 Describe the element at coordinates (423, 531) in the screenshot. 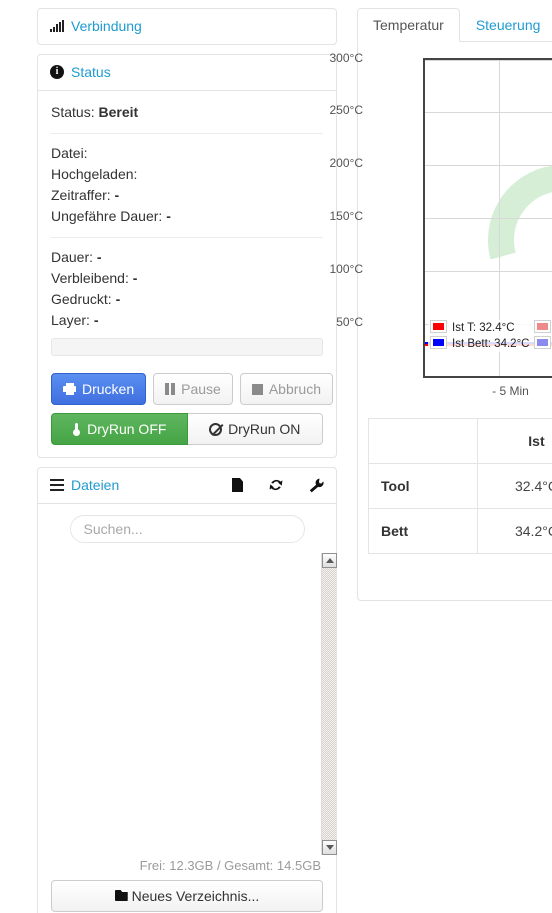

I see `table-row-label-bett: Bett` at that location.